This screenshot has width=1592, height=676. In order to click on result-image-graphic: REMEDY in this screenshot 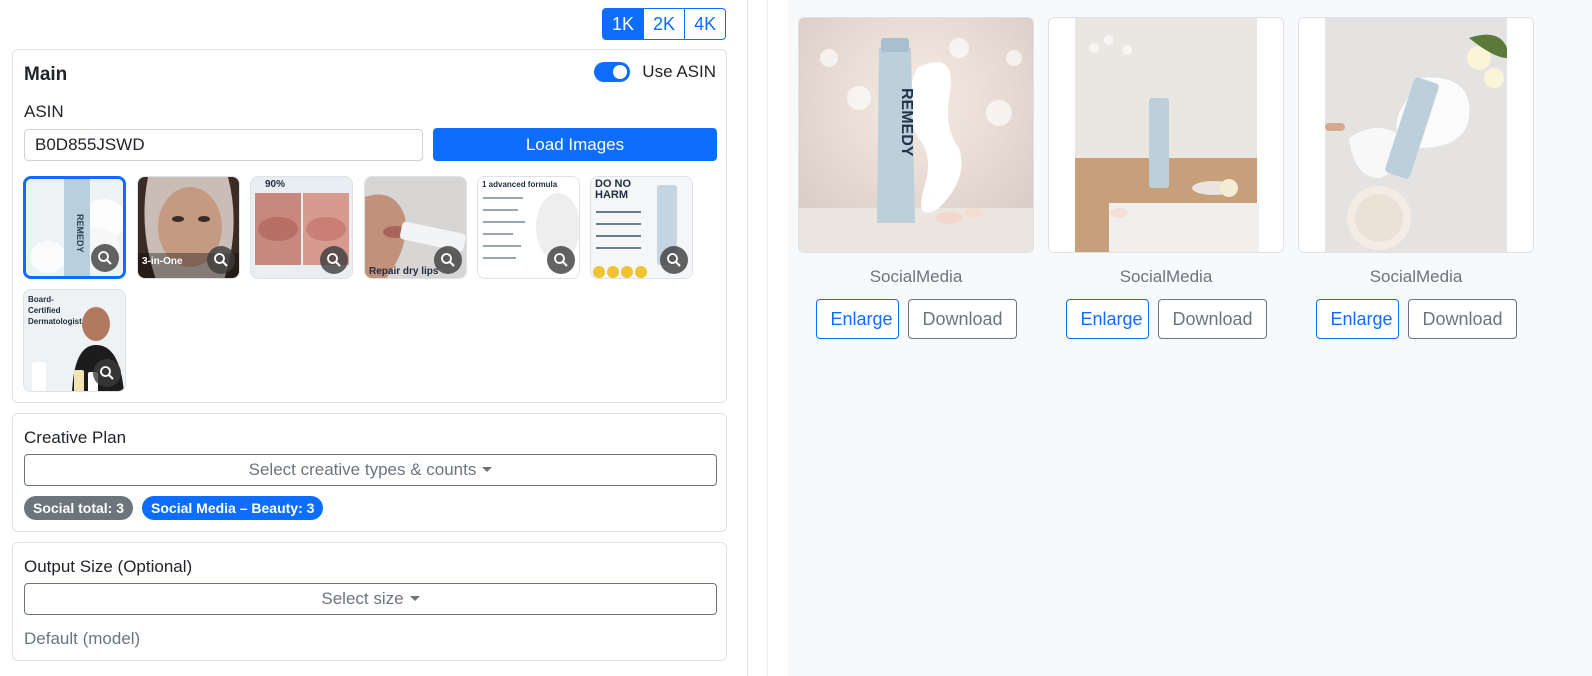, I will do `click(916, 135)`.